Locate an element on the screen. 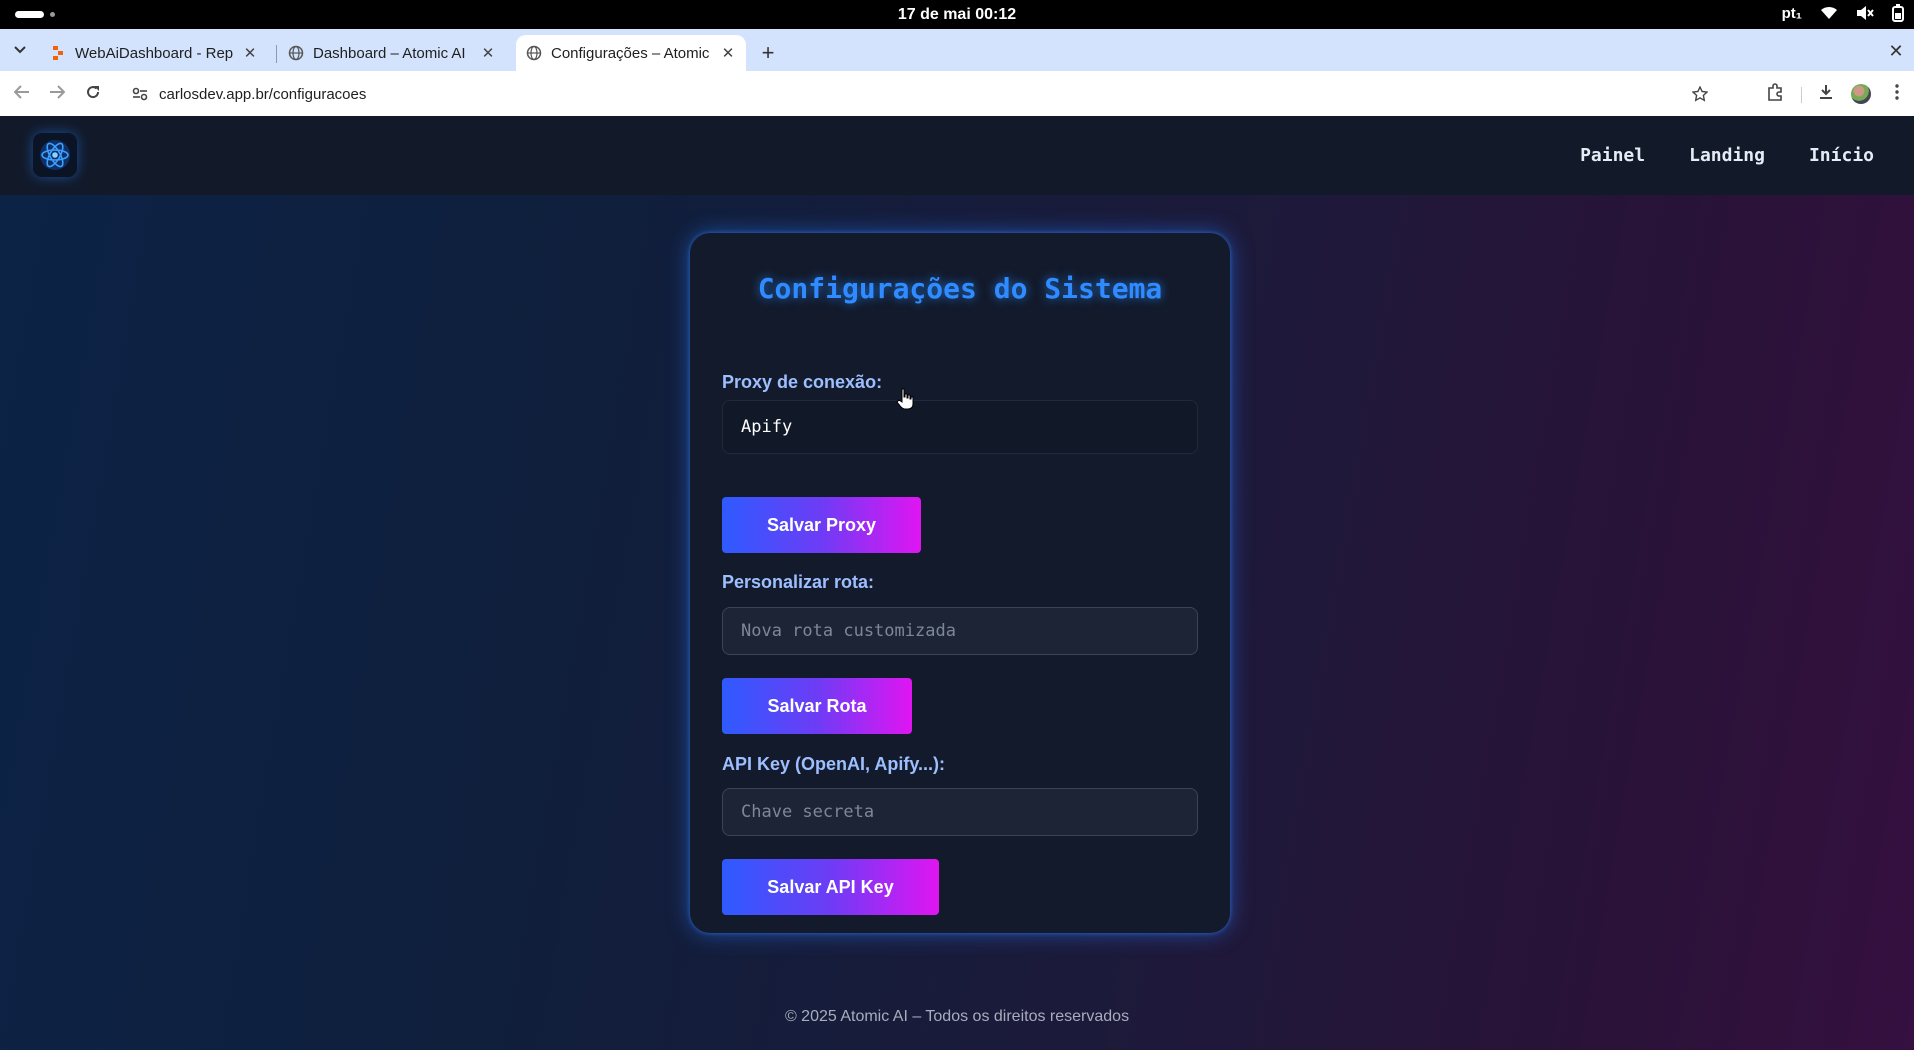 The width and height of the screenshot is (1914, 1050). forward-button is located at coordinates (57, 94).